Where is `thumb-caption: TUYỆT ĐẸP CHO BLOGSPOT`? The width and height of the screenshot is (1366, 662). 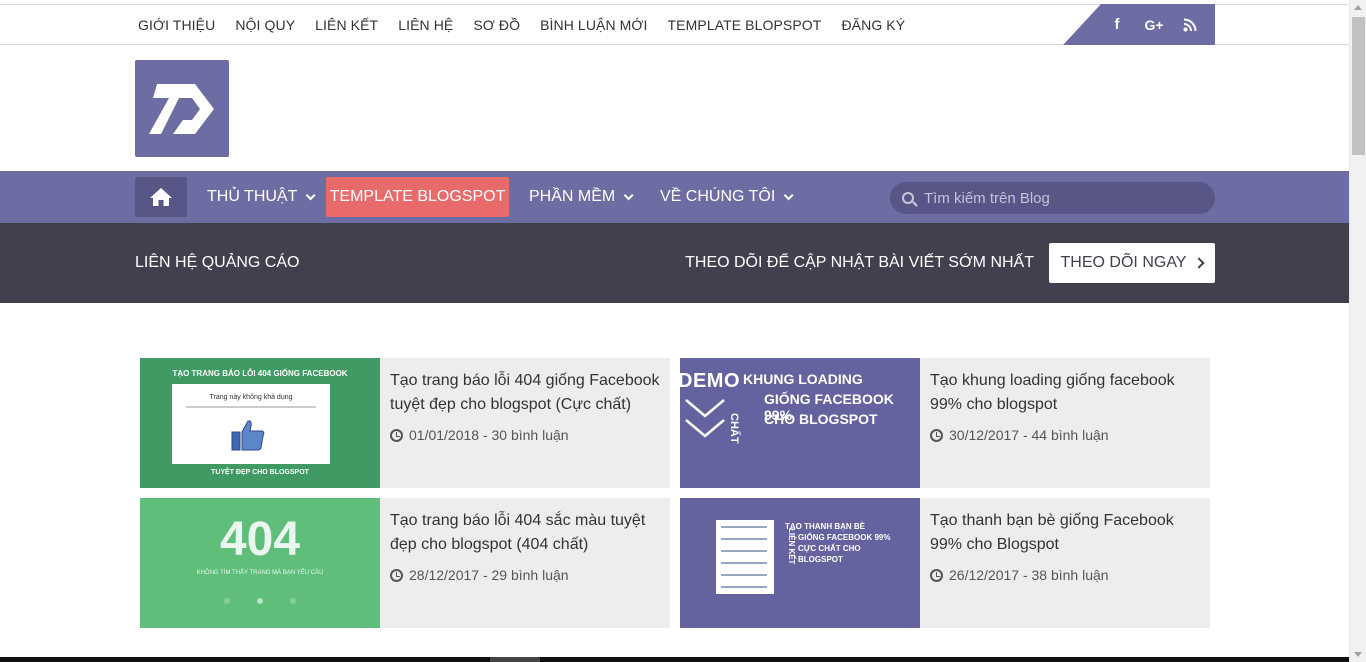 thumb-caption: TUYỆT ĐẸP CHO BLOGSPOT is located at coordinates (260, 472).